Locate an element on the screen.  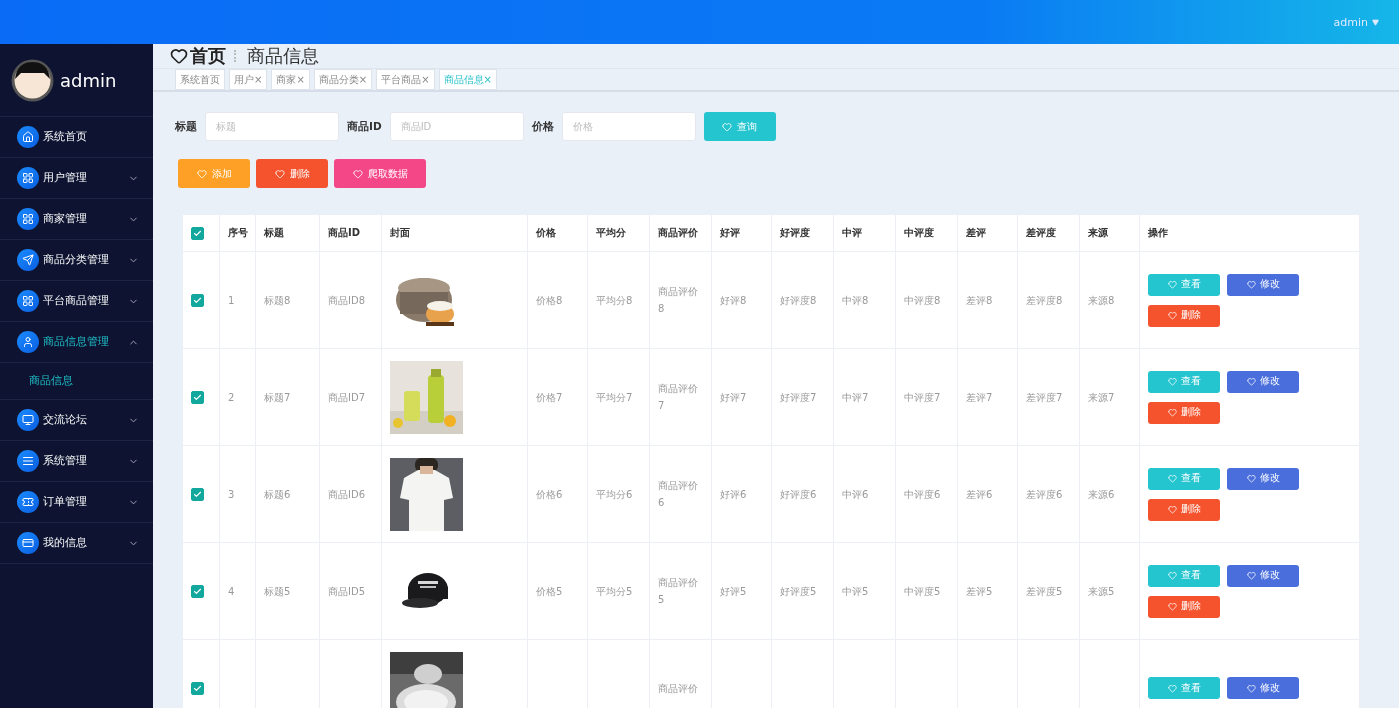
table-cell-text: 中评度5 is located at coordinates (922, 591).